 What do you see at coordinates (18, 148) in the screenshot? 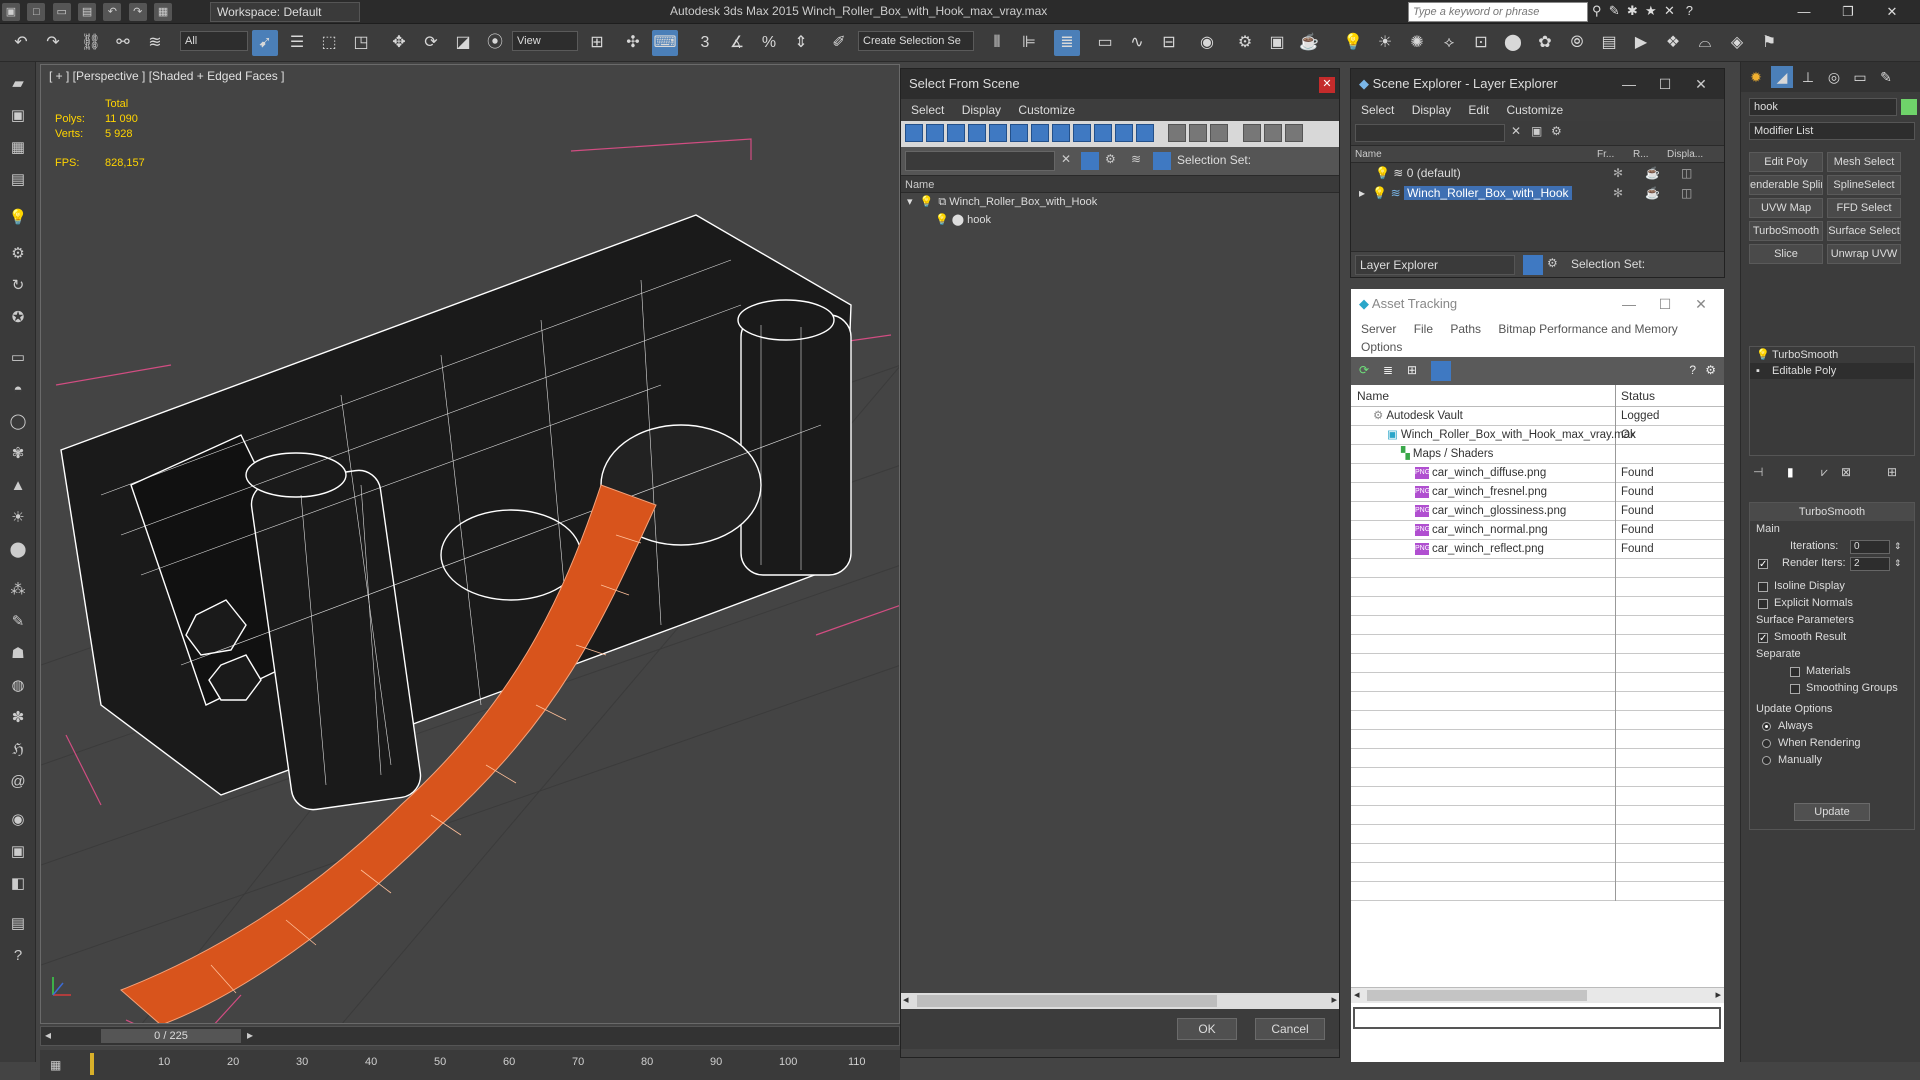
I see `create-grid-icon: ▦` at bounding box center [18, 148].